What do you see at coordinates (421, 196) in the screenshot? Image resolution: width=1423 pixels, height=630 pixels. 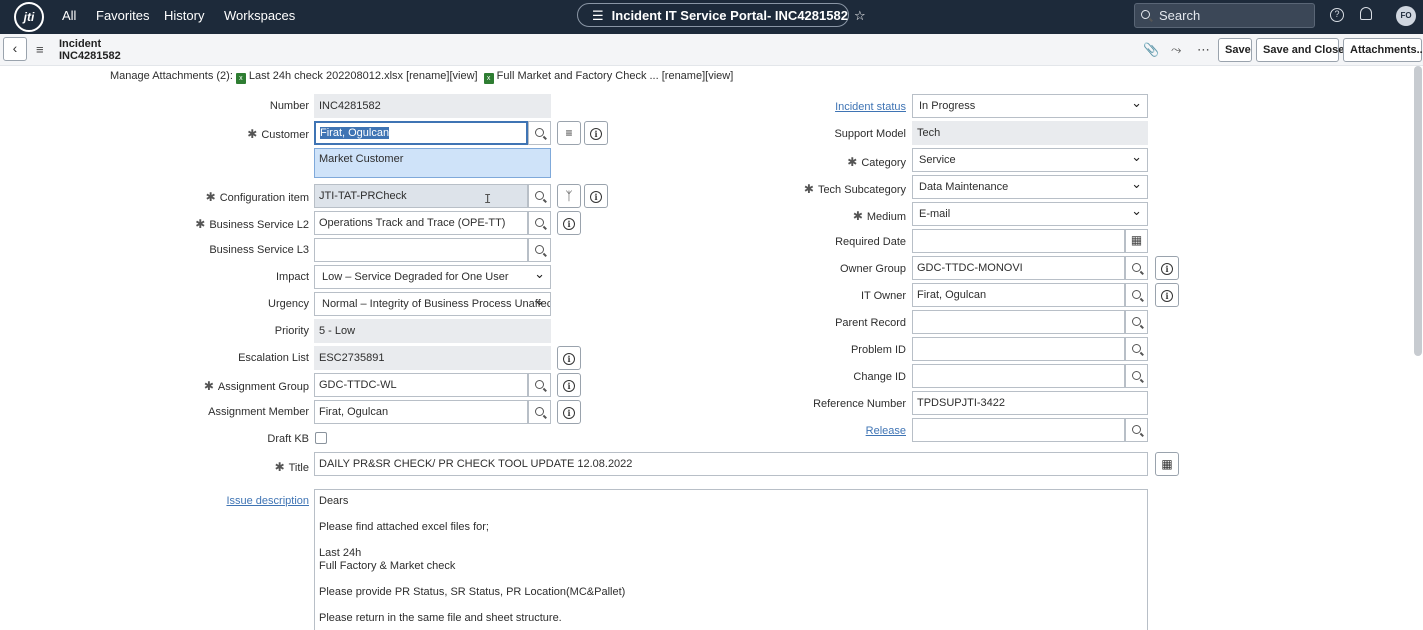 I see `config-item-field: JTI-TAT-PRCheck` at bounding box center [421, 196].